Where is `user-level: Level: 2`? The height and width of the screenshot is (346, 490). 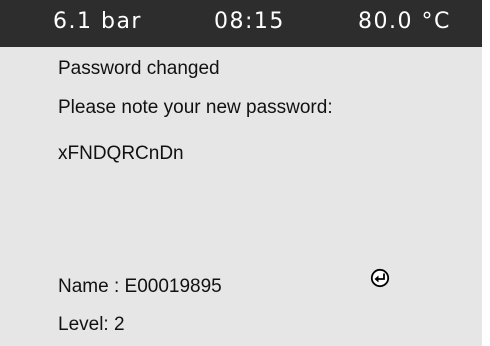
user-level: Level: 2 is located at coordinates (91, 324).